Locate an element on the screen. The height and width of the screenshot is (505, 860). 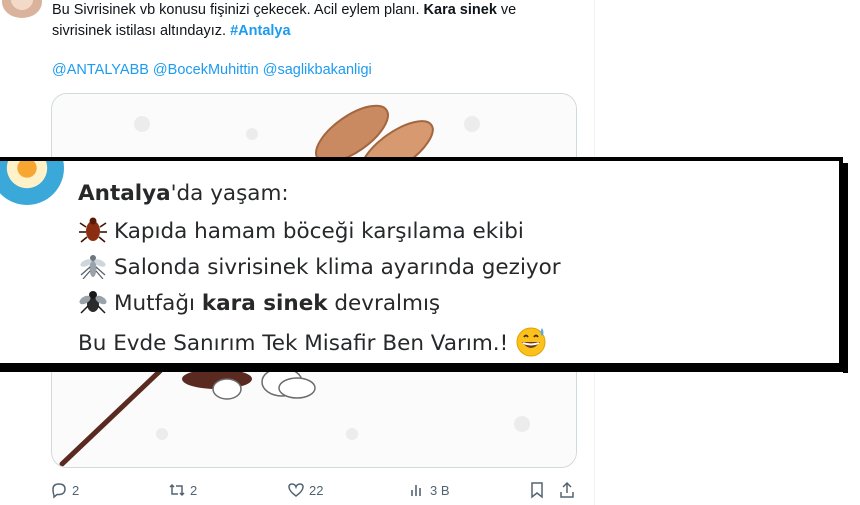
tweet-bold-kara-sinek: Kara sinek is located at coordinates (460, 10).